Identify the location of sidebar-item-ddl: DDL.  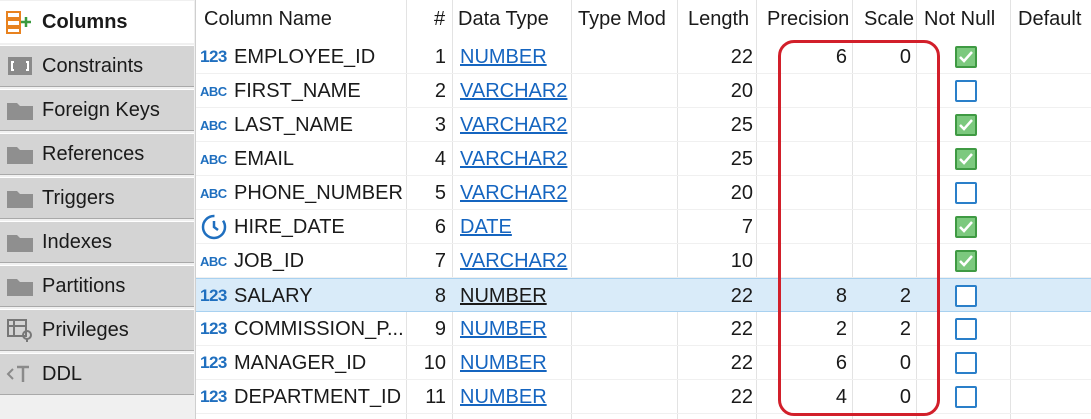
(97, 374).